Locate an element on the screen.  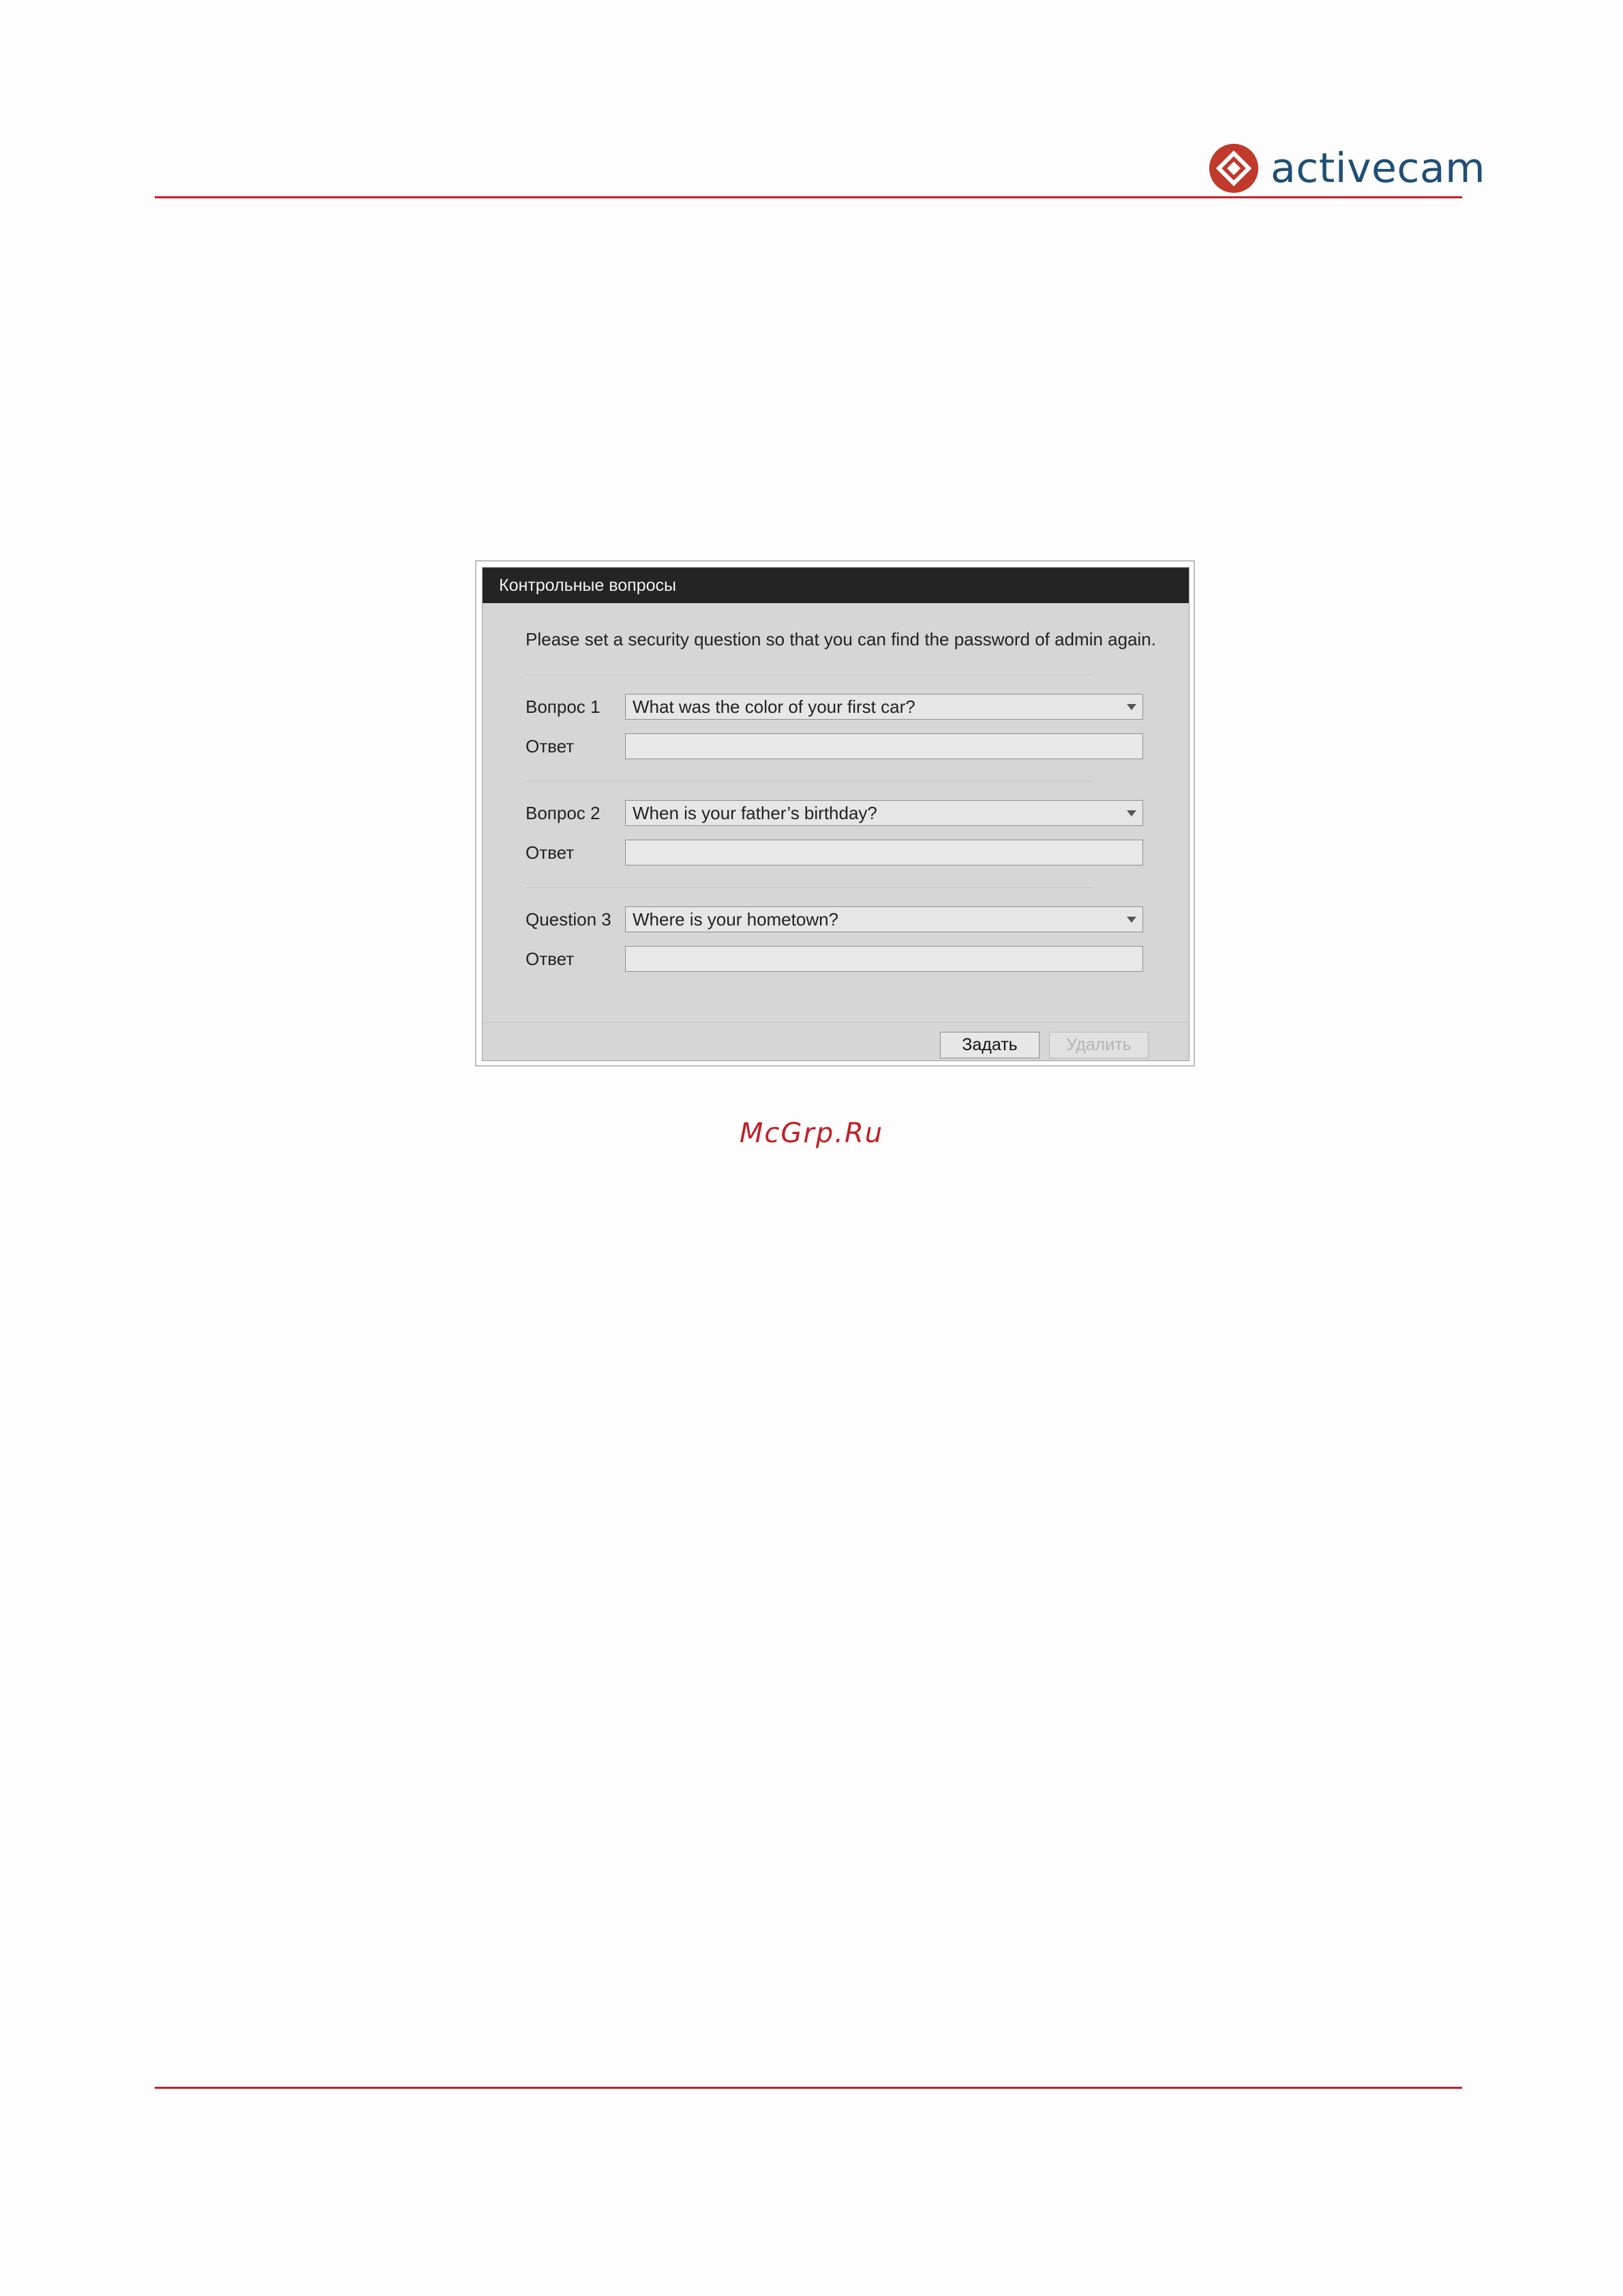
brand-name: activecam is located at coordinates (1378, 168).